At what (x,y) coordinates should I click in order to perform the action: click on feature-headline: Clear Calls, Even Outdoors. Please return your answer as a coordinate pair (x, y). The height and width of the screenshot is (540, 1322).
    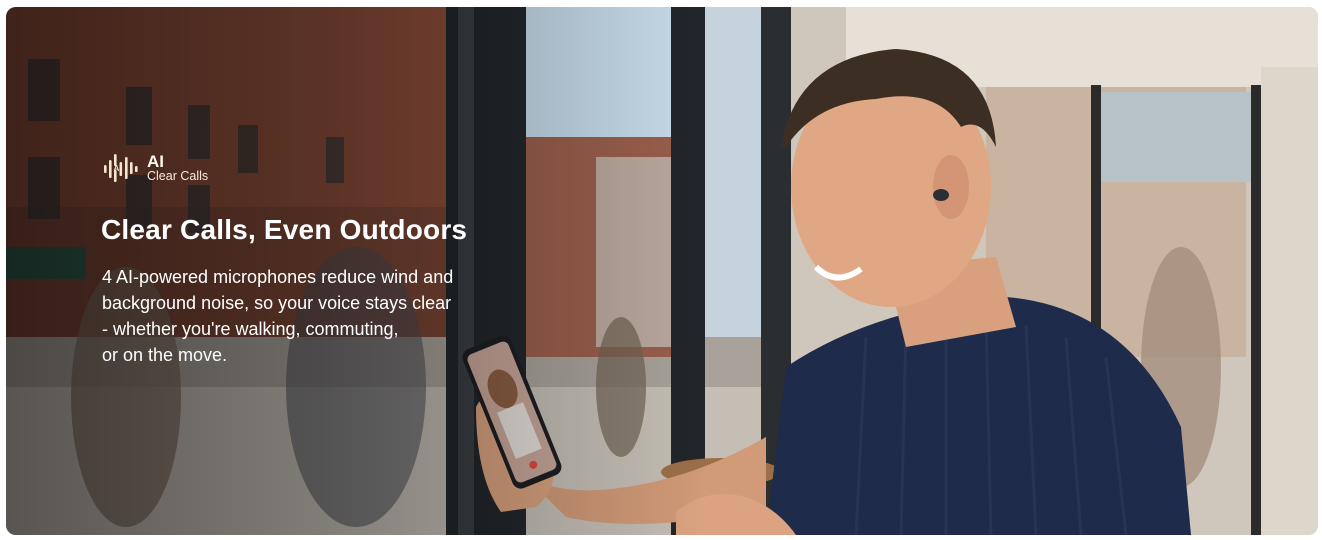
    Looking at the image, I should click on (284, 229).